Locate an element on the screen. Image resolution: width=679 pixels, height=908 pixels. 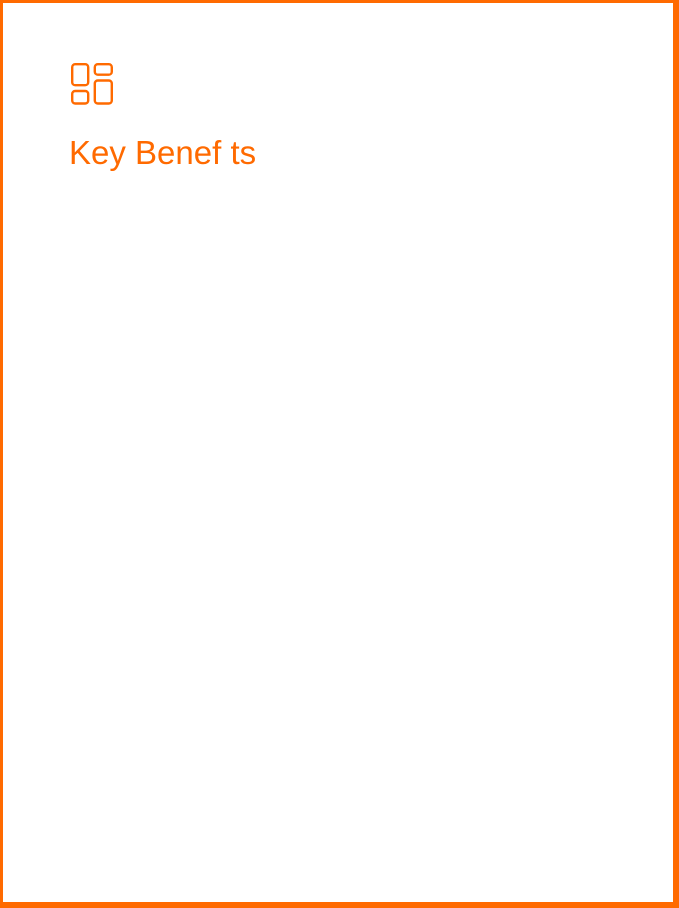
card-title: Key Benef ts is located at coordinates (163, 152).